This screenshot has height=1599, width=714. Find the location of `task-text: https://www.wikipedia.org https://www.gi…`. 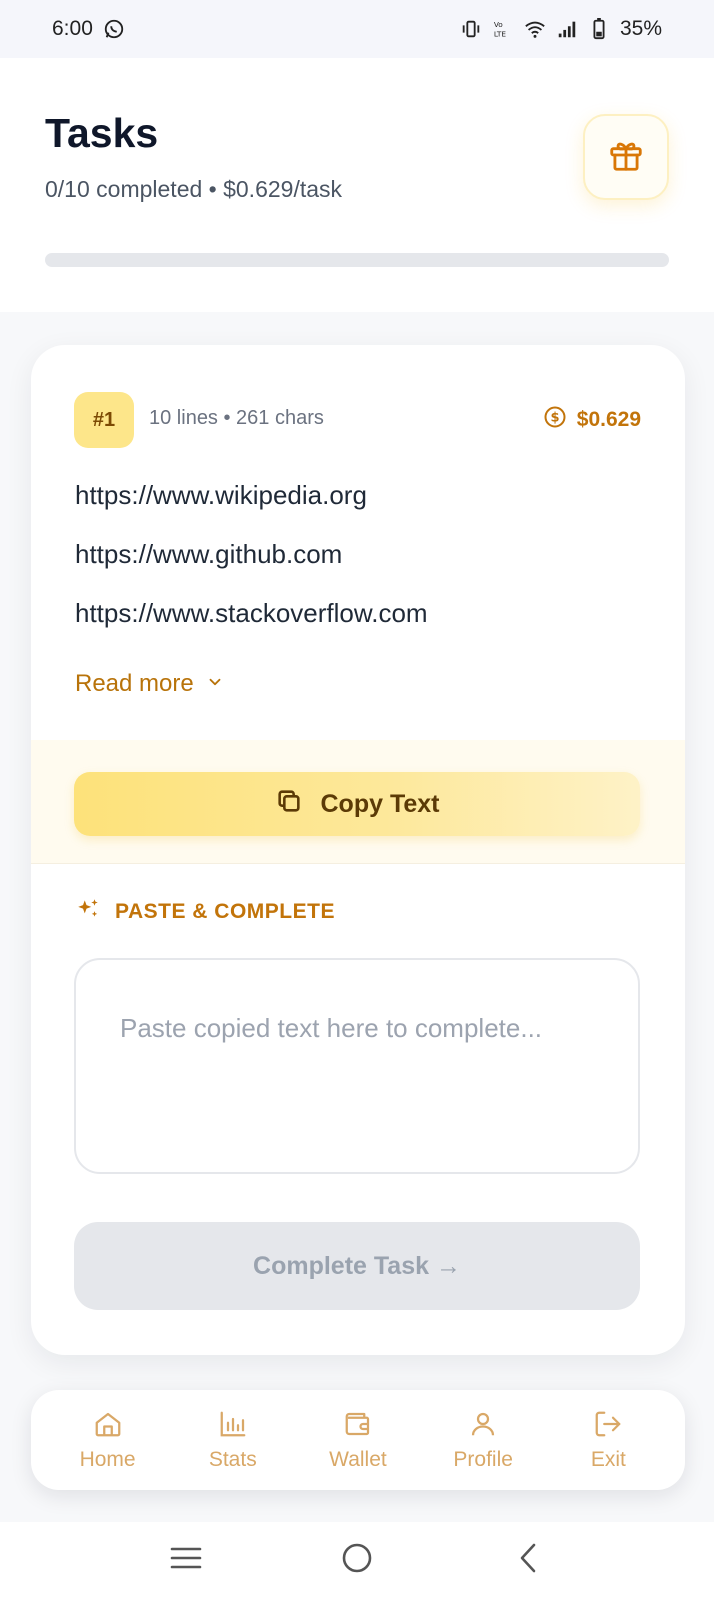

task-text: https://www.wikipedia.org https://www.gi… is located at coordinates (251, 559).